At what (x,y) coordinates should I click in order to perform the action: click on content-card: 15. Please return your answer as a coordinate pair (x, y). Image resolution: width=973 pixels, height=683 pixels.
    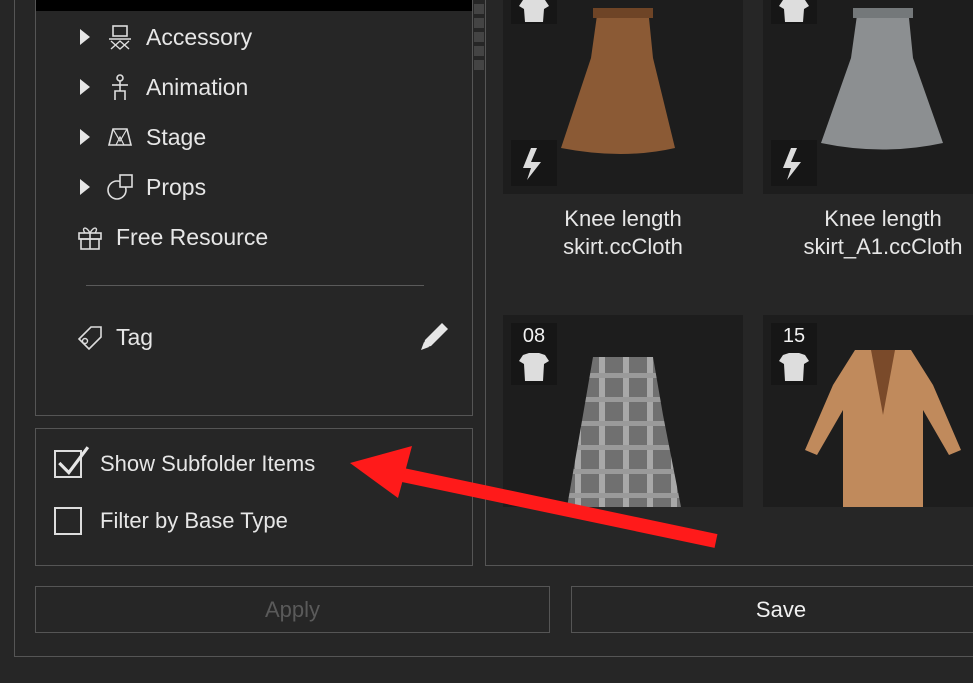
    Looking at the image, I should click on (868, 411).